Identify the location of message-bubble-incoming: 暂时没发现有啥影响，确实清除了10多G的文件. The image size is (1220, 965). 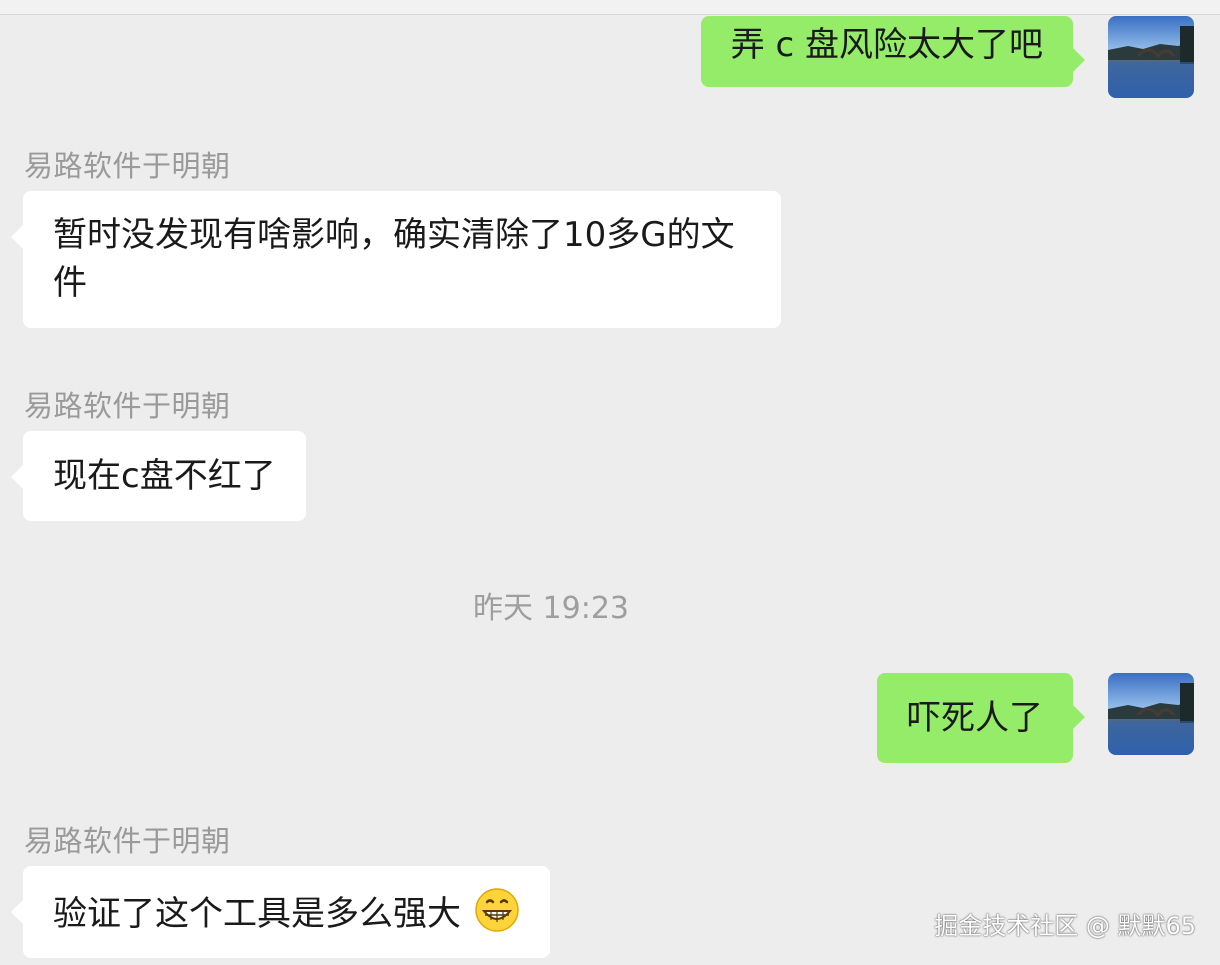
(396, 259).